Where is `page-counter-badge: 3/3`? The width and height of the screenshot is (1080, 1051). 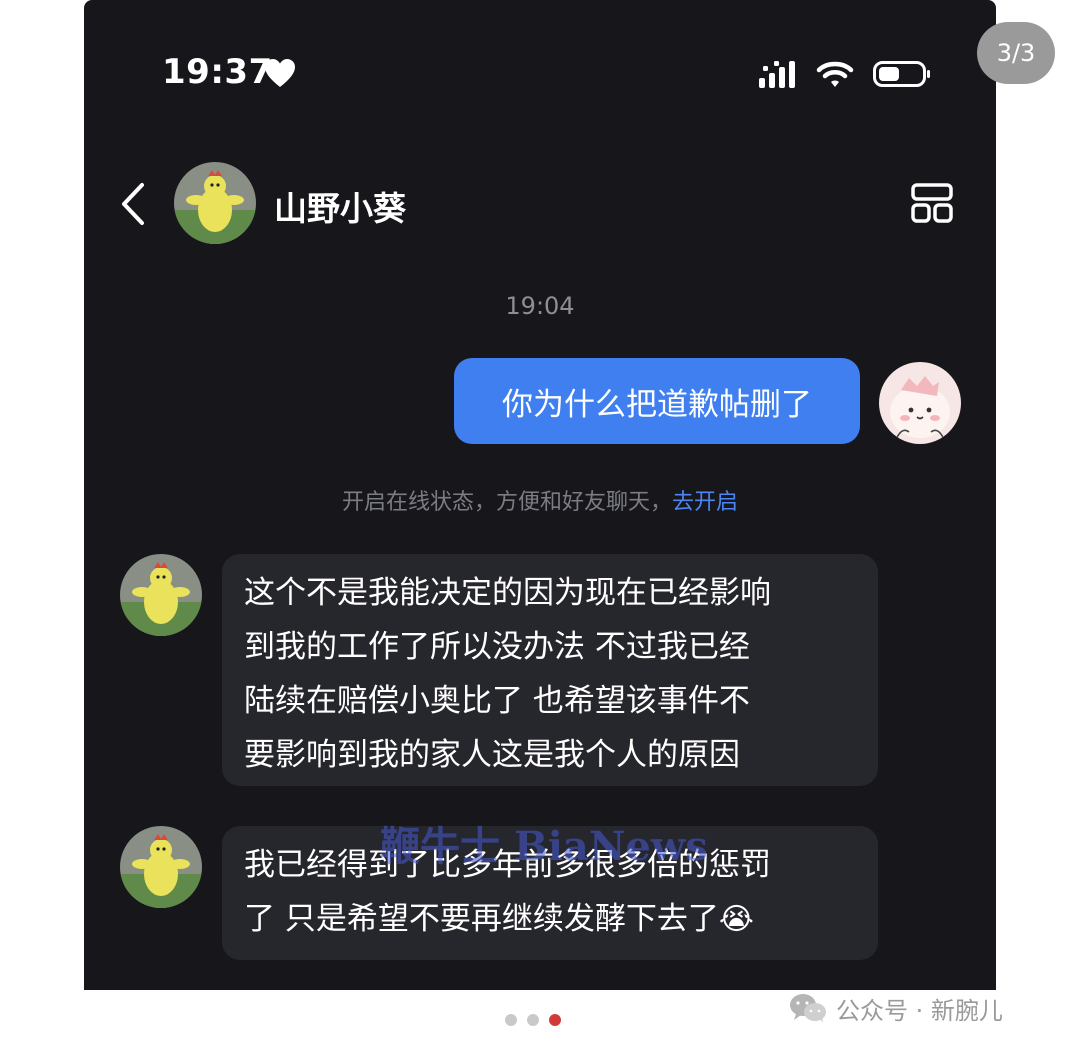
page-counter-badge: 3/3 is located at coordinates (1016, 53).